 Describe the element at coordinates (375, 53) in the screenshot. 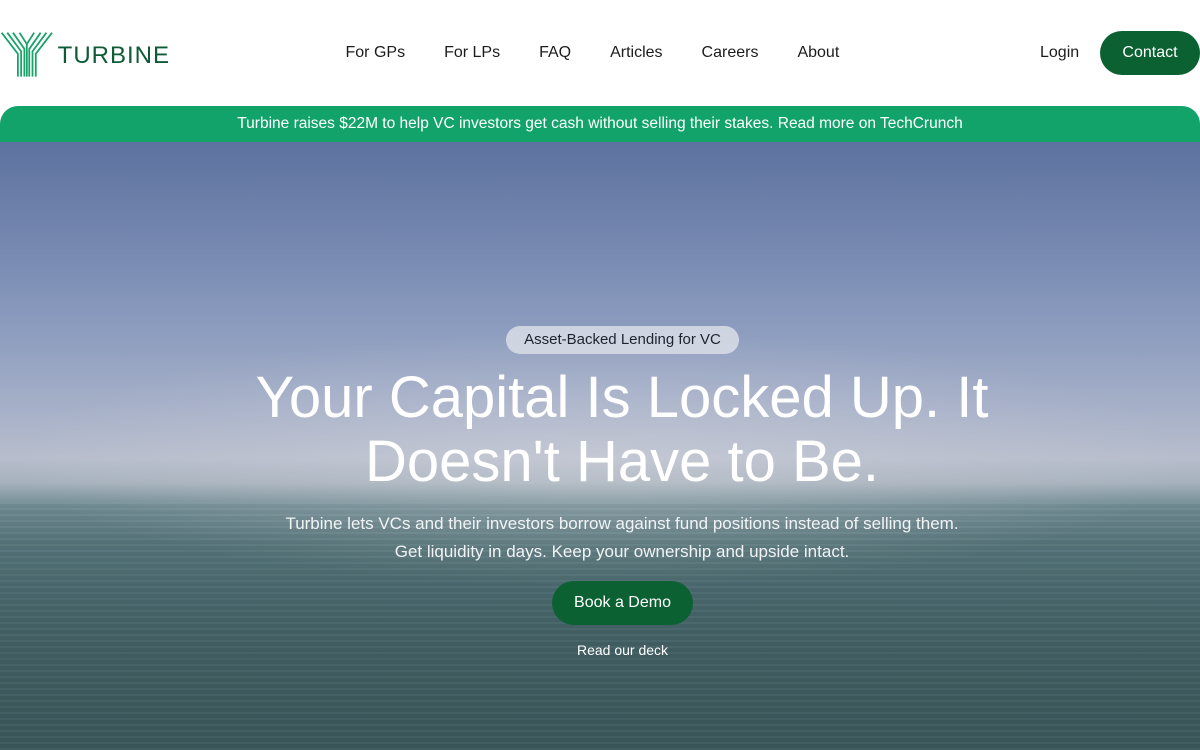

I see `nav-for-gps: For GPs` at that location.